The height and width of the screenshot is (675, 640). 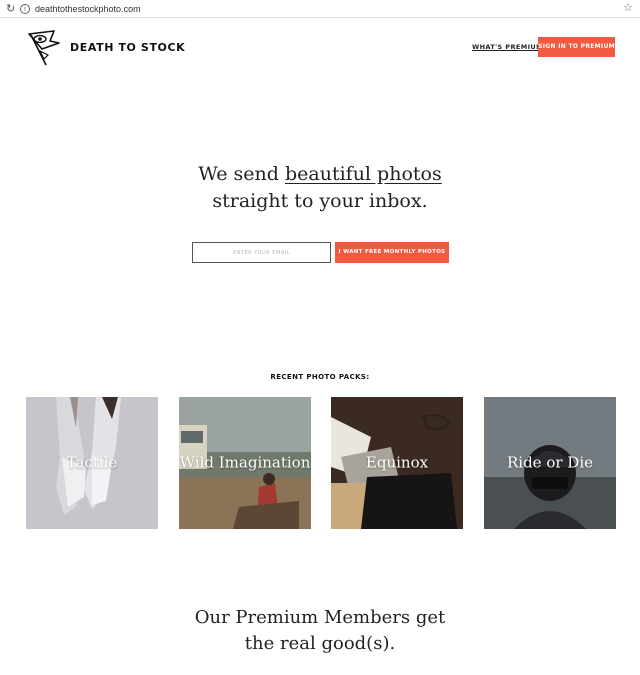 I want to click on pack-ride-or-die: Ride or Die, so click(x=550, y=463).